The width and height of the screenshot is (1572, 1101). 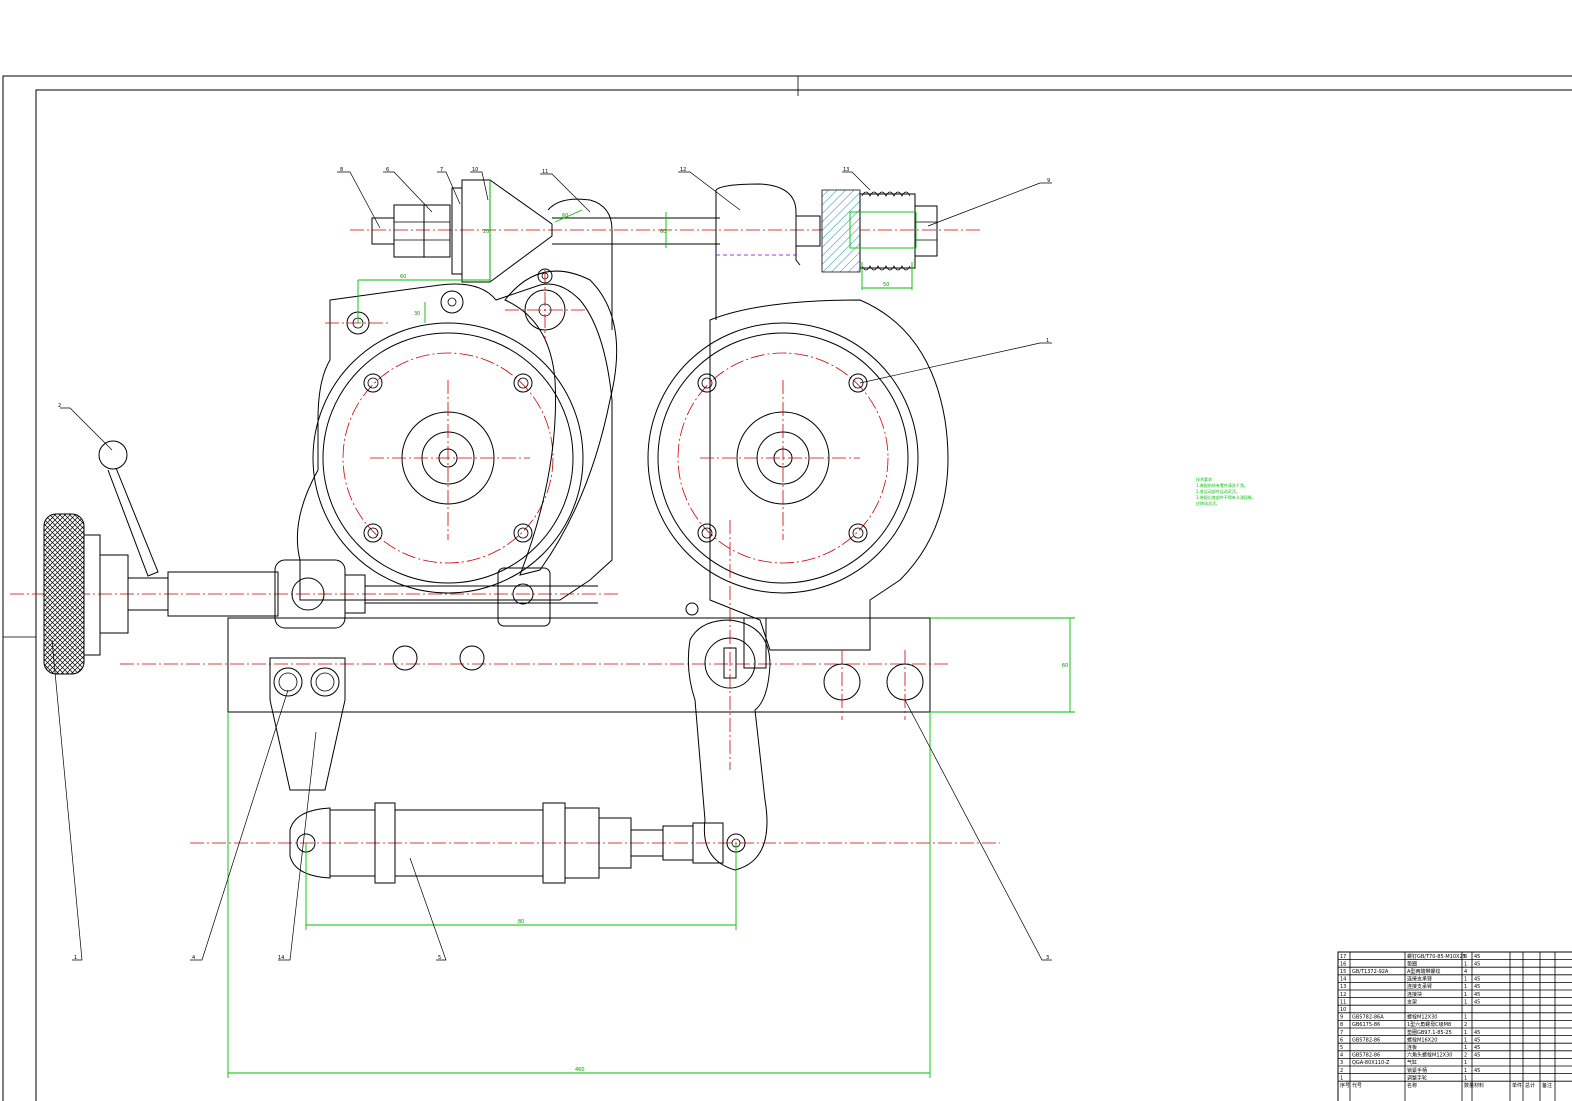 I want to click on bom-header-cell: 序号, so click(x=1345, y=1085).